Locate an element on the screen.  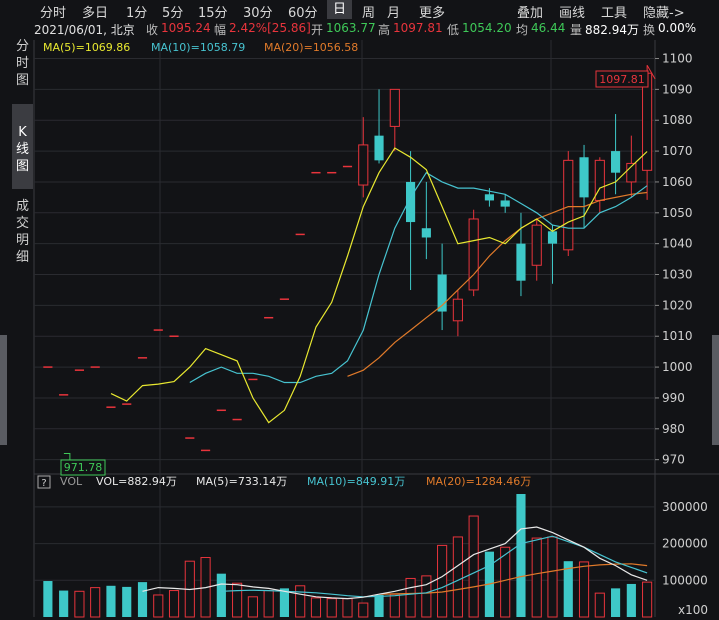
price-tick-label-9: 1060 is located at coordinates (677, 182).